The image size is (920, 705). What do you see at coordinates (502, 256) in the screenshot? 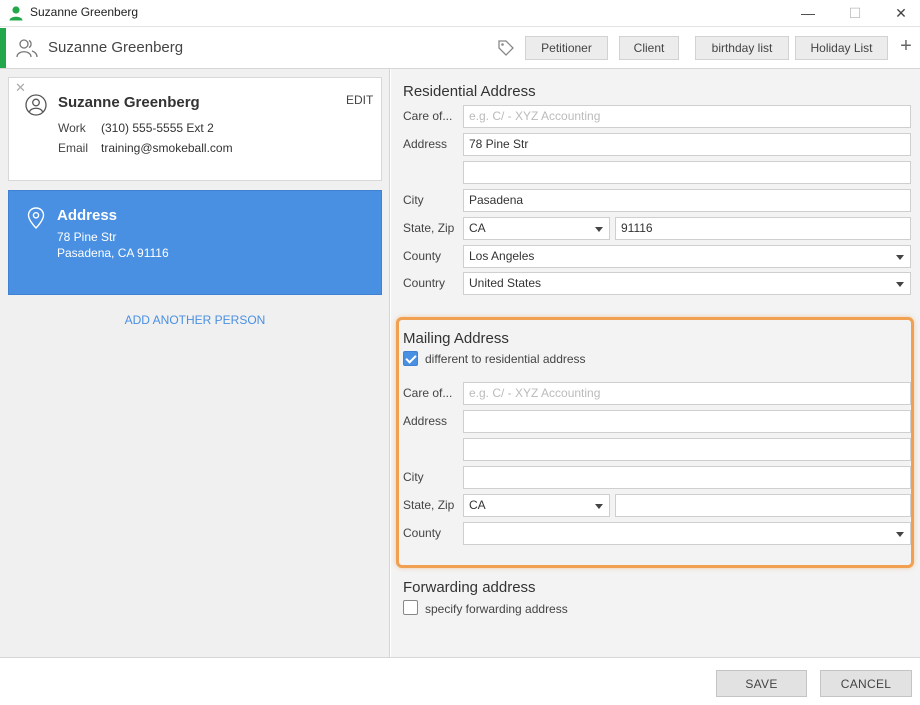
I see `residential-county-value: Los Angeles` at bounding box center [502, 256].